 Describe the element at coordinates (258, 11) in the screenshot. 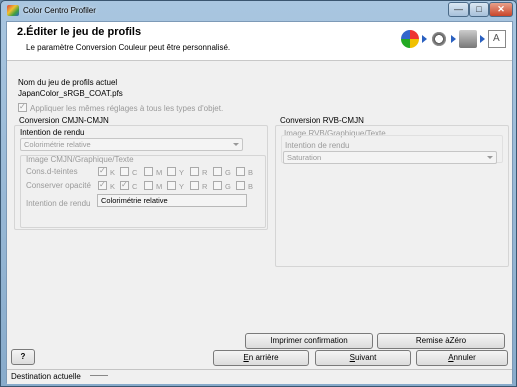

I see `title-bar: Color Centro Profiler — □ ✕` at that location.